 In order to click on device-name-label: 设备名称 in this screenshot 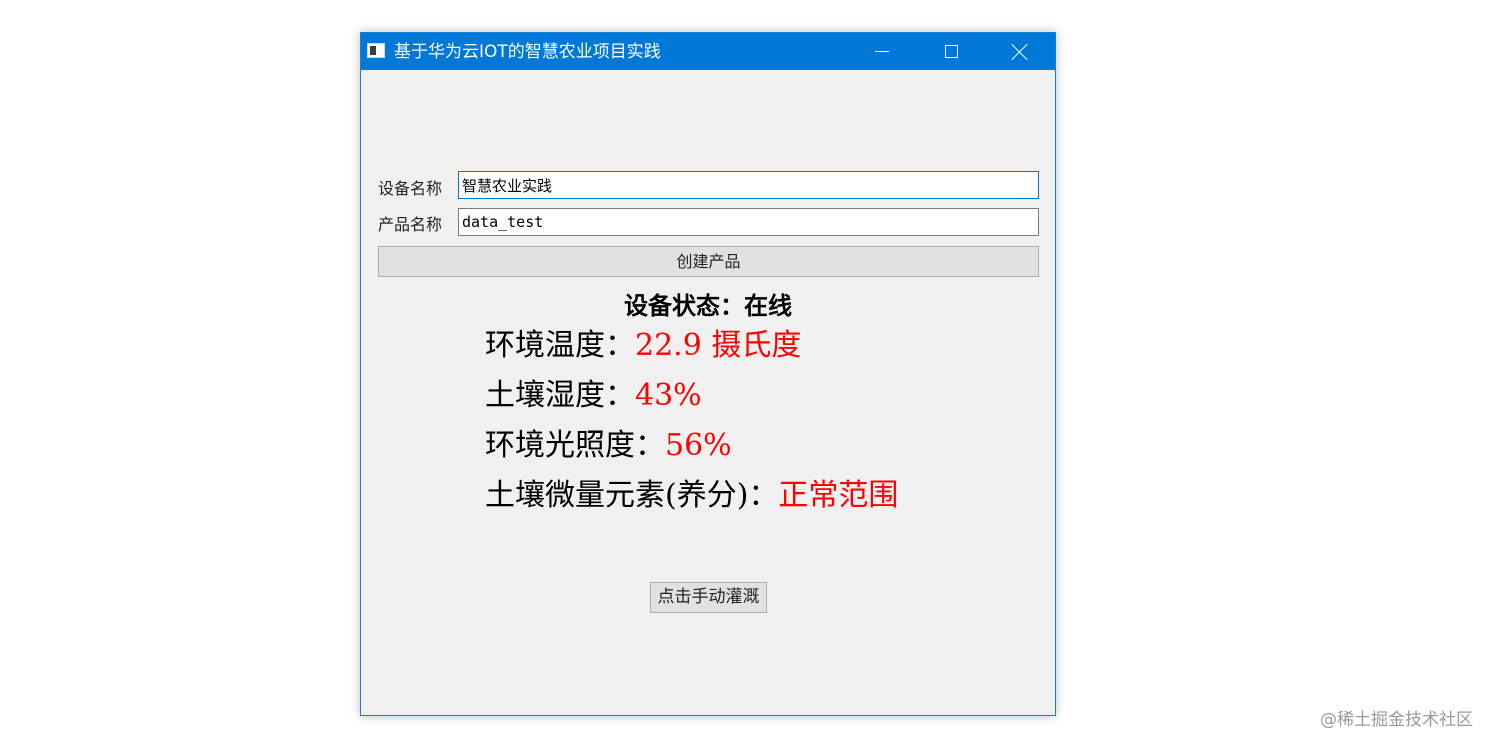, I will do `click(410, 188)`.